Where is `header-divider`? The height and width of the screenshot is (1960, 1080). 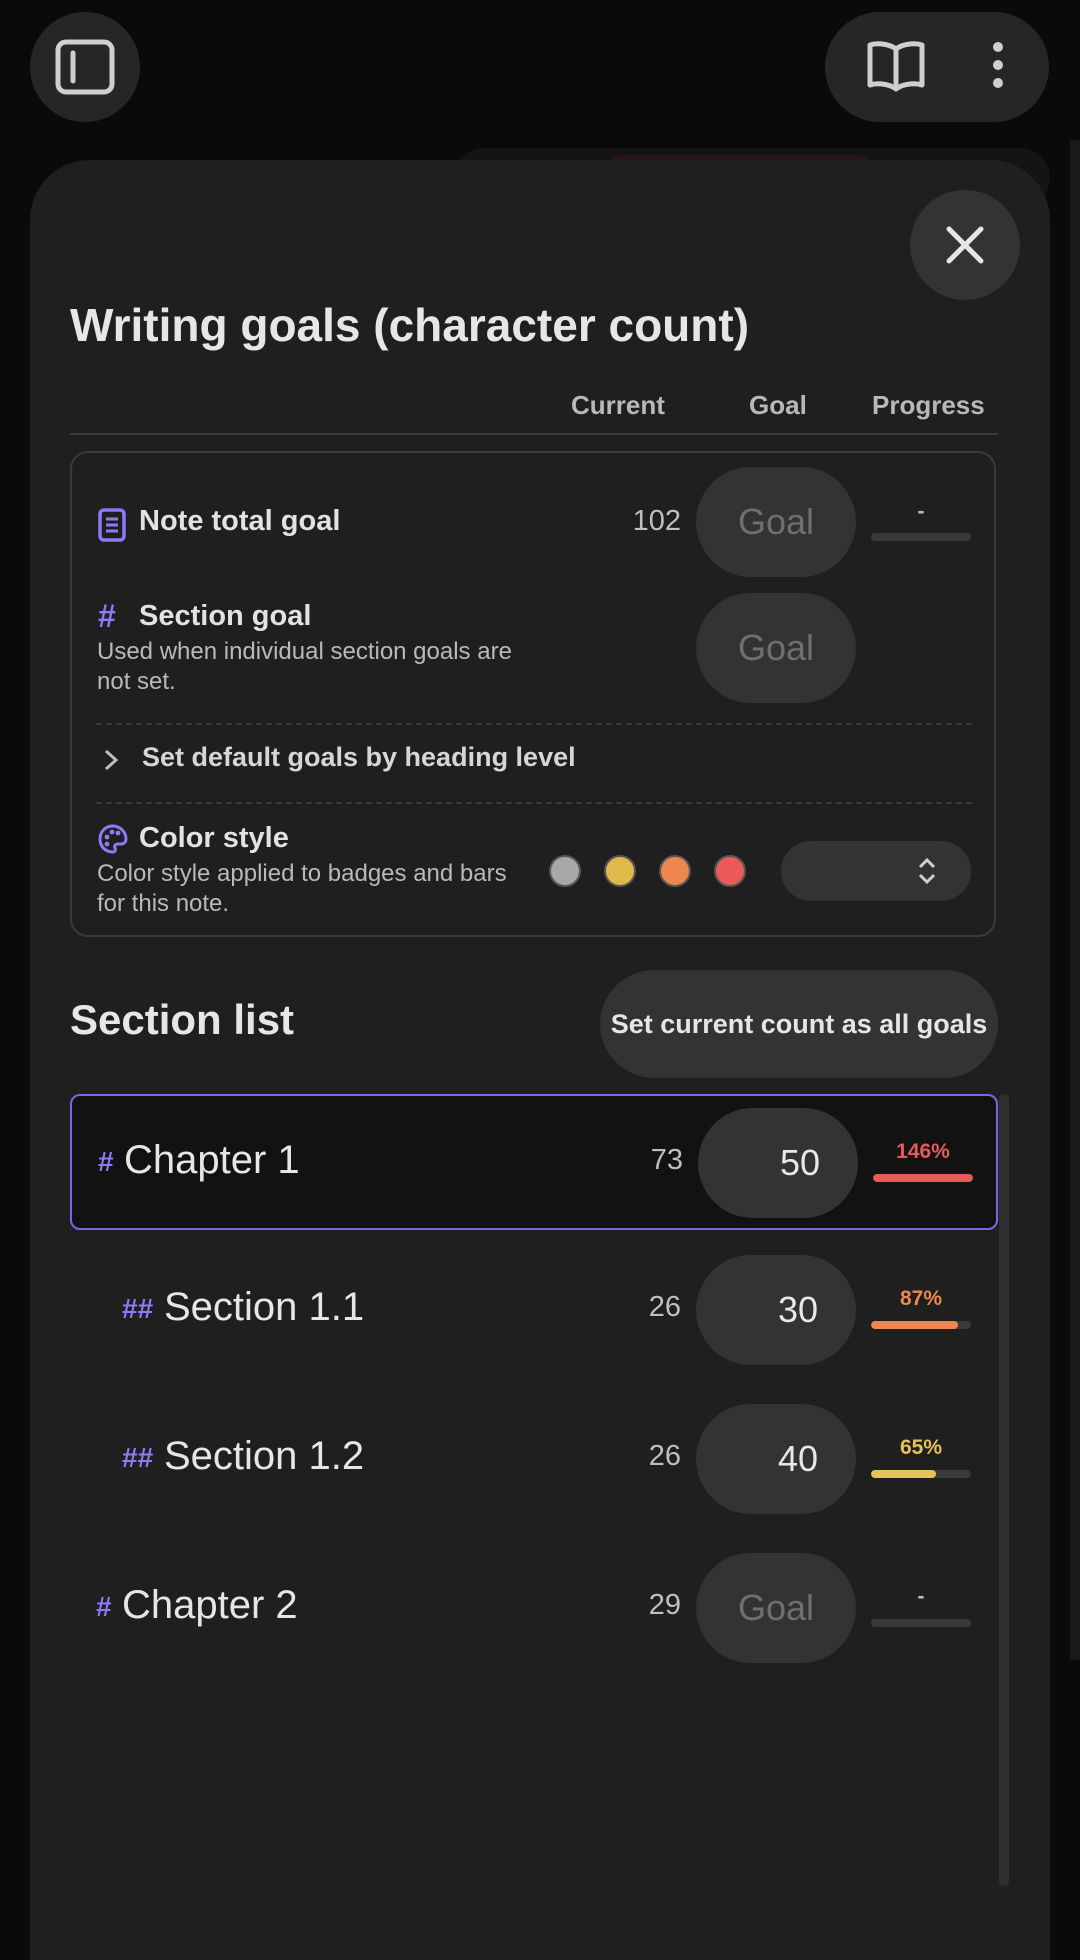
header-divider is located at coordinates (534, 434).